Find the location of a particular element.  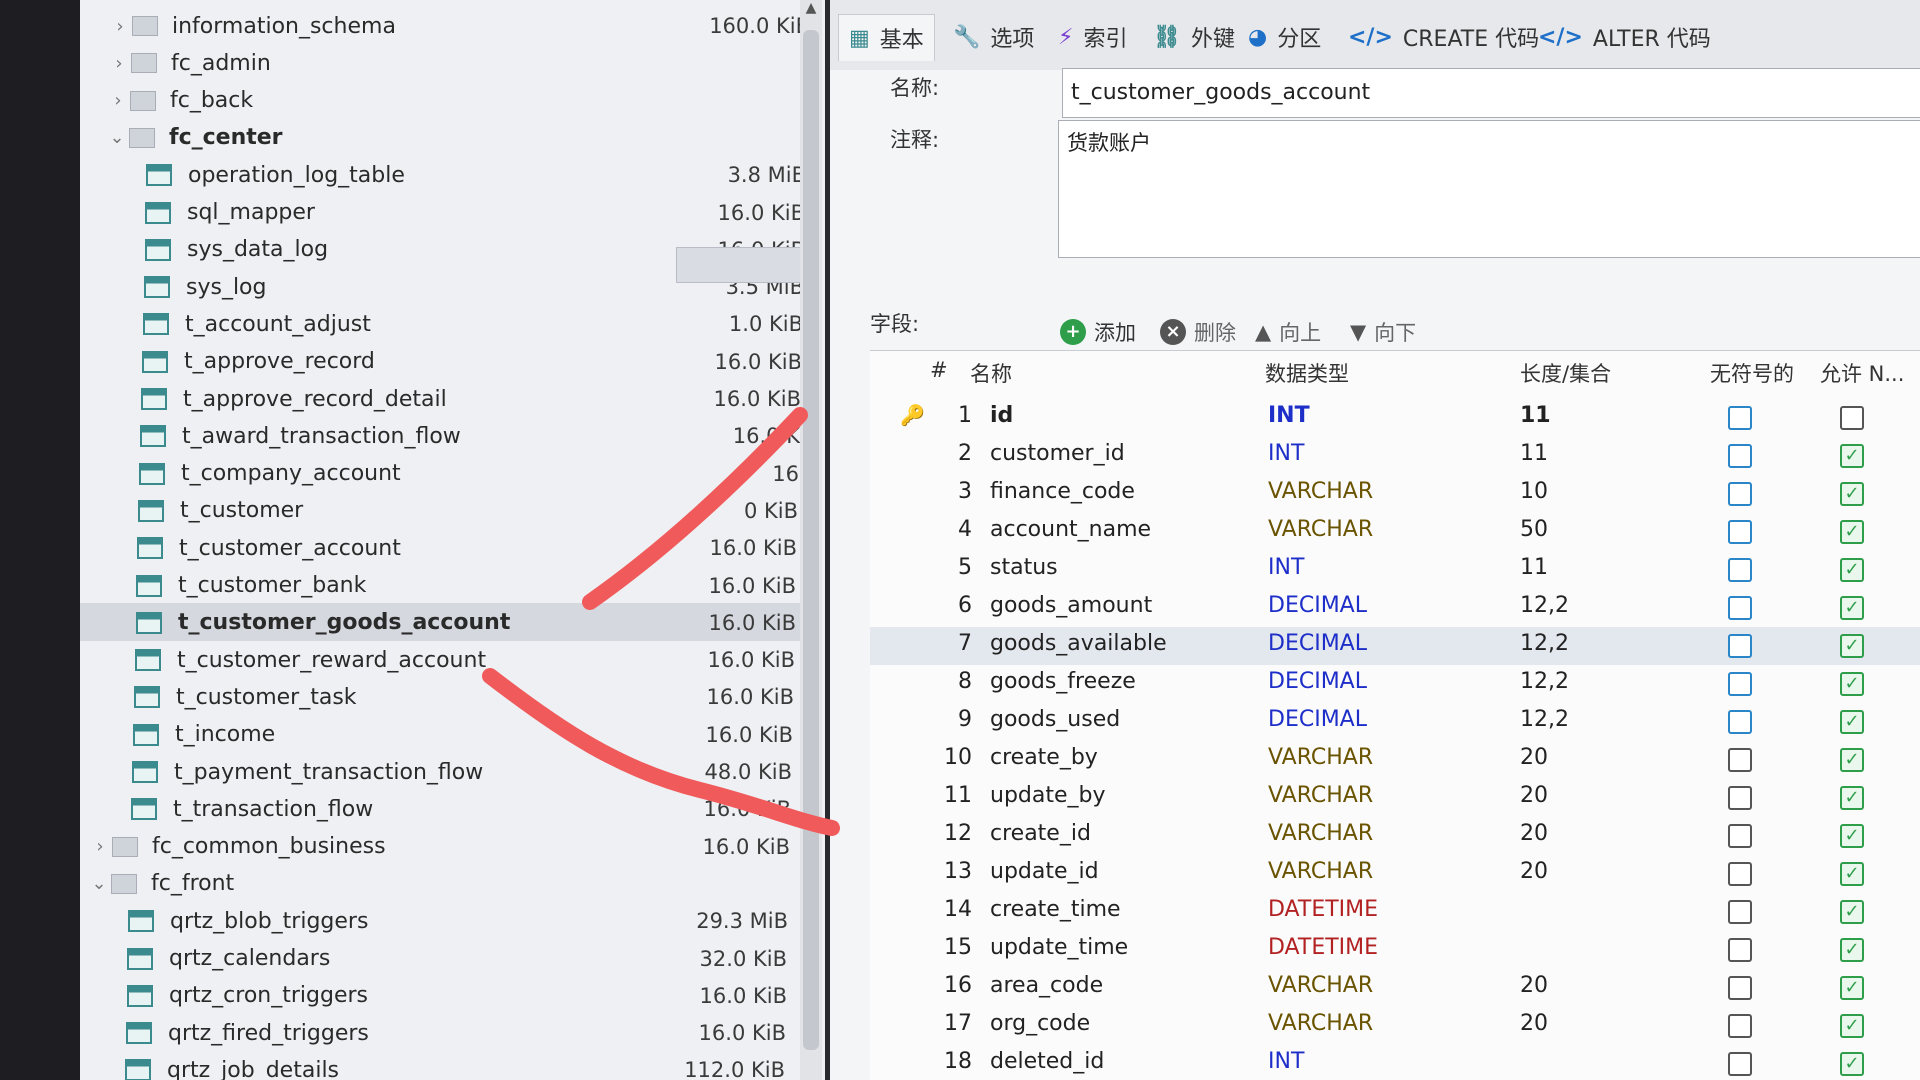

field-row: 10 create_by VARCHAR 20 ✓ is located at coordinates (1395, 760).